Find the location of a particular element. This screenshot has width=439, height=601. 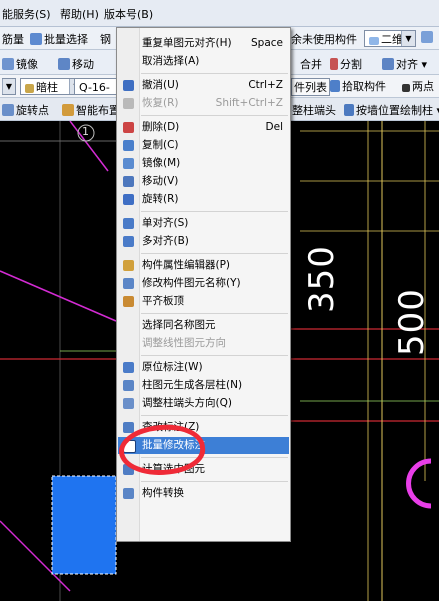

menu-item: 删除(D) Del is located at coordinates (203, 127).